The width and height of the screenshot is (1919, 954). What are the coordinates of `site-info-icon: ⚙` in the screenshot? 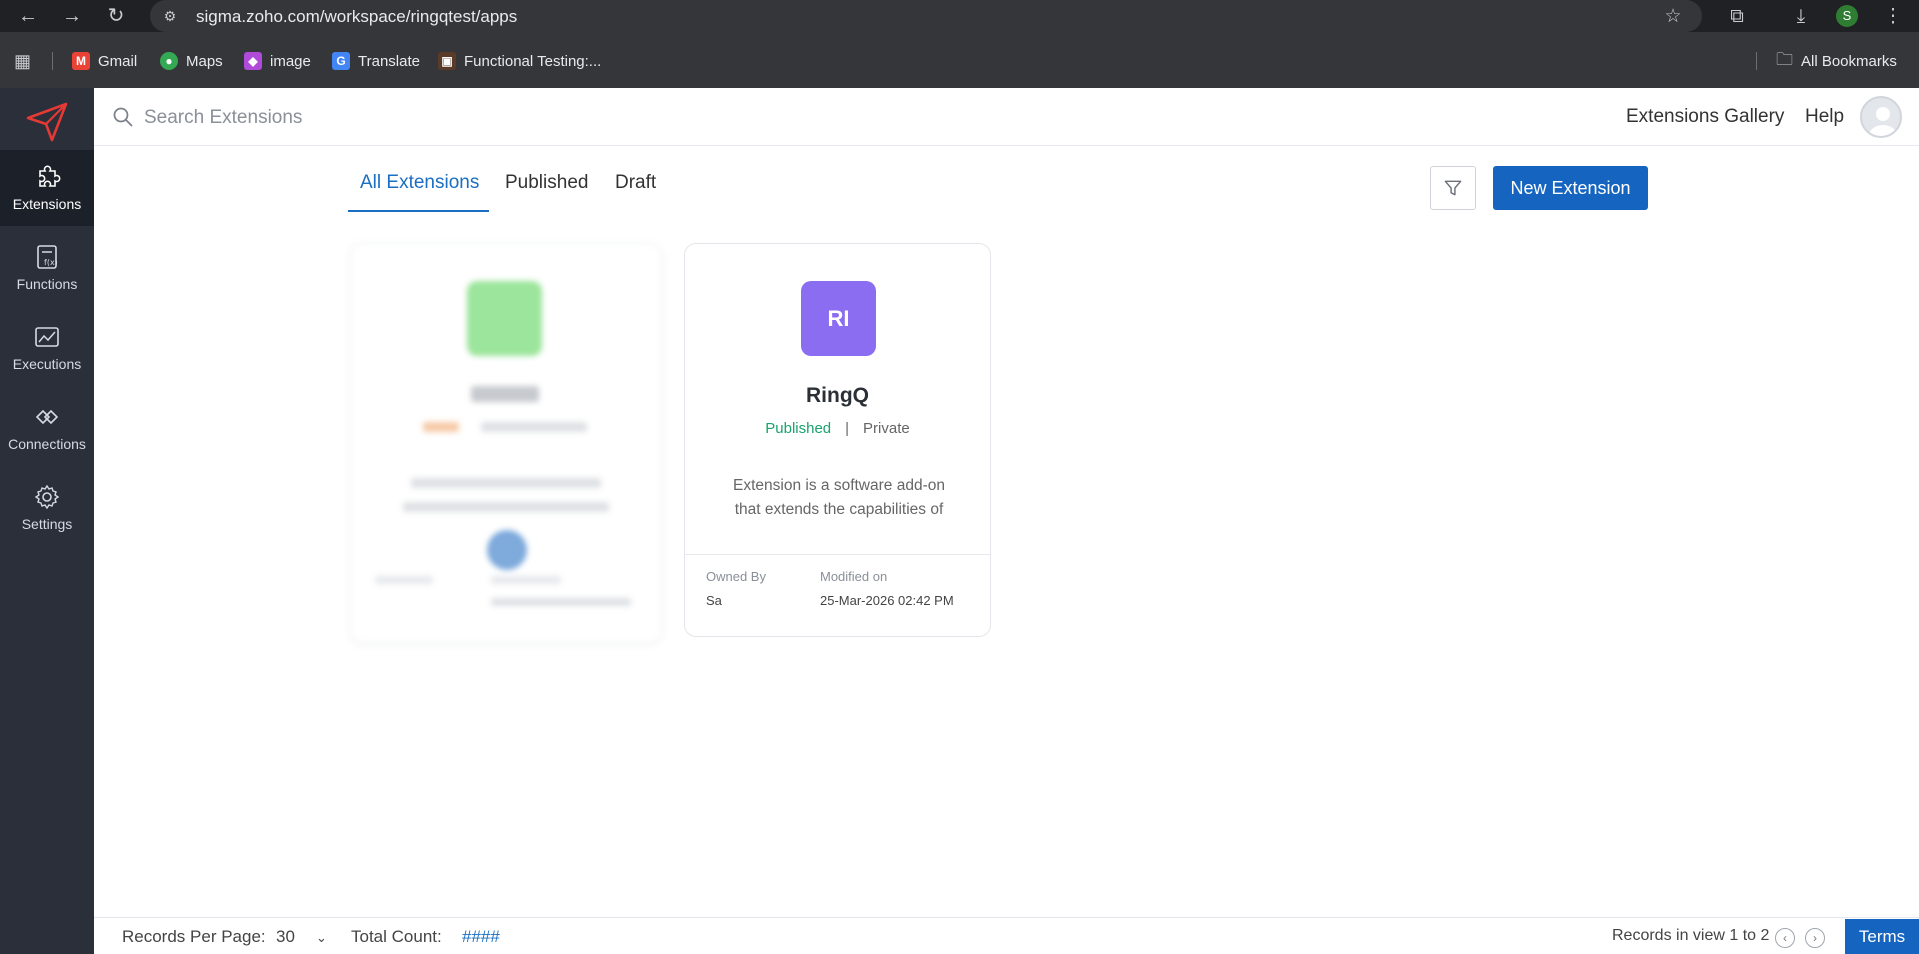 It's located at (170, 16).